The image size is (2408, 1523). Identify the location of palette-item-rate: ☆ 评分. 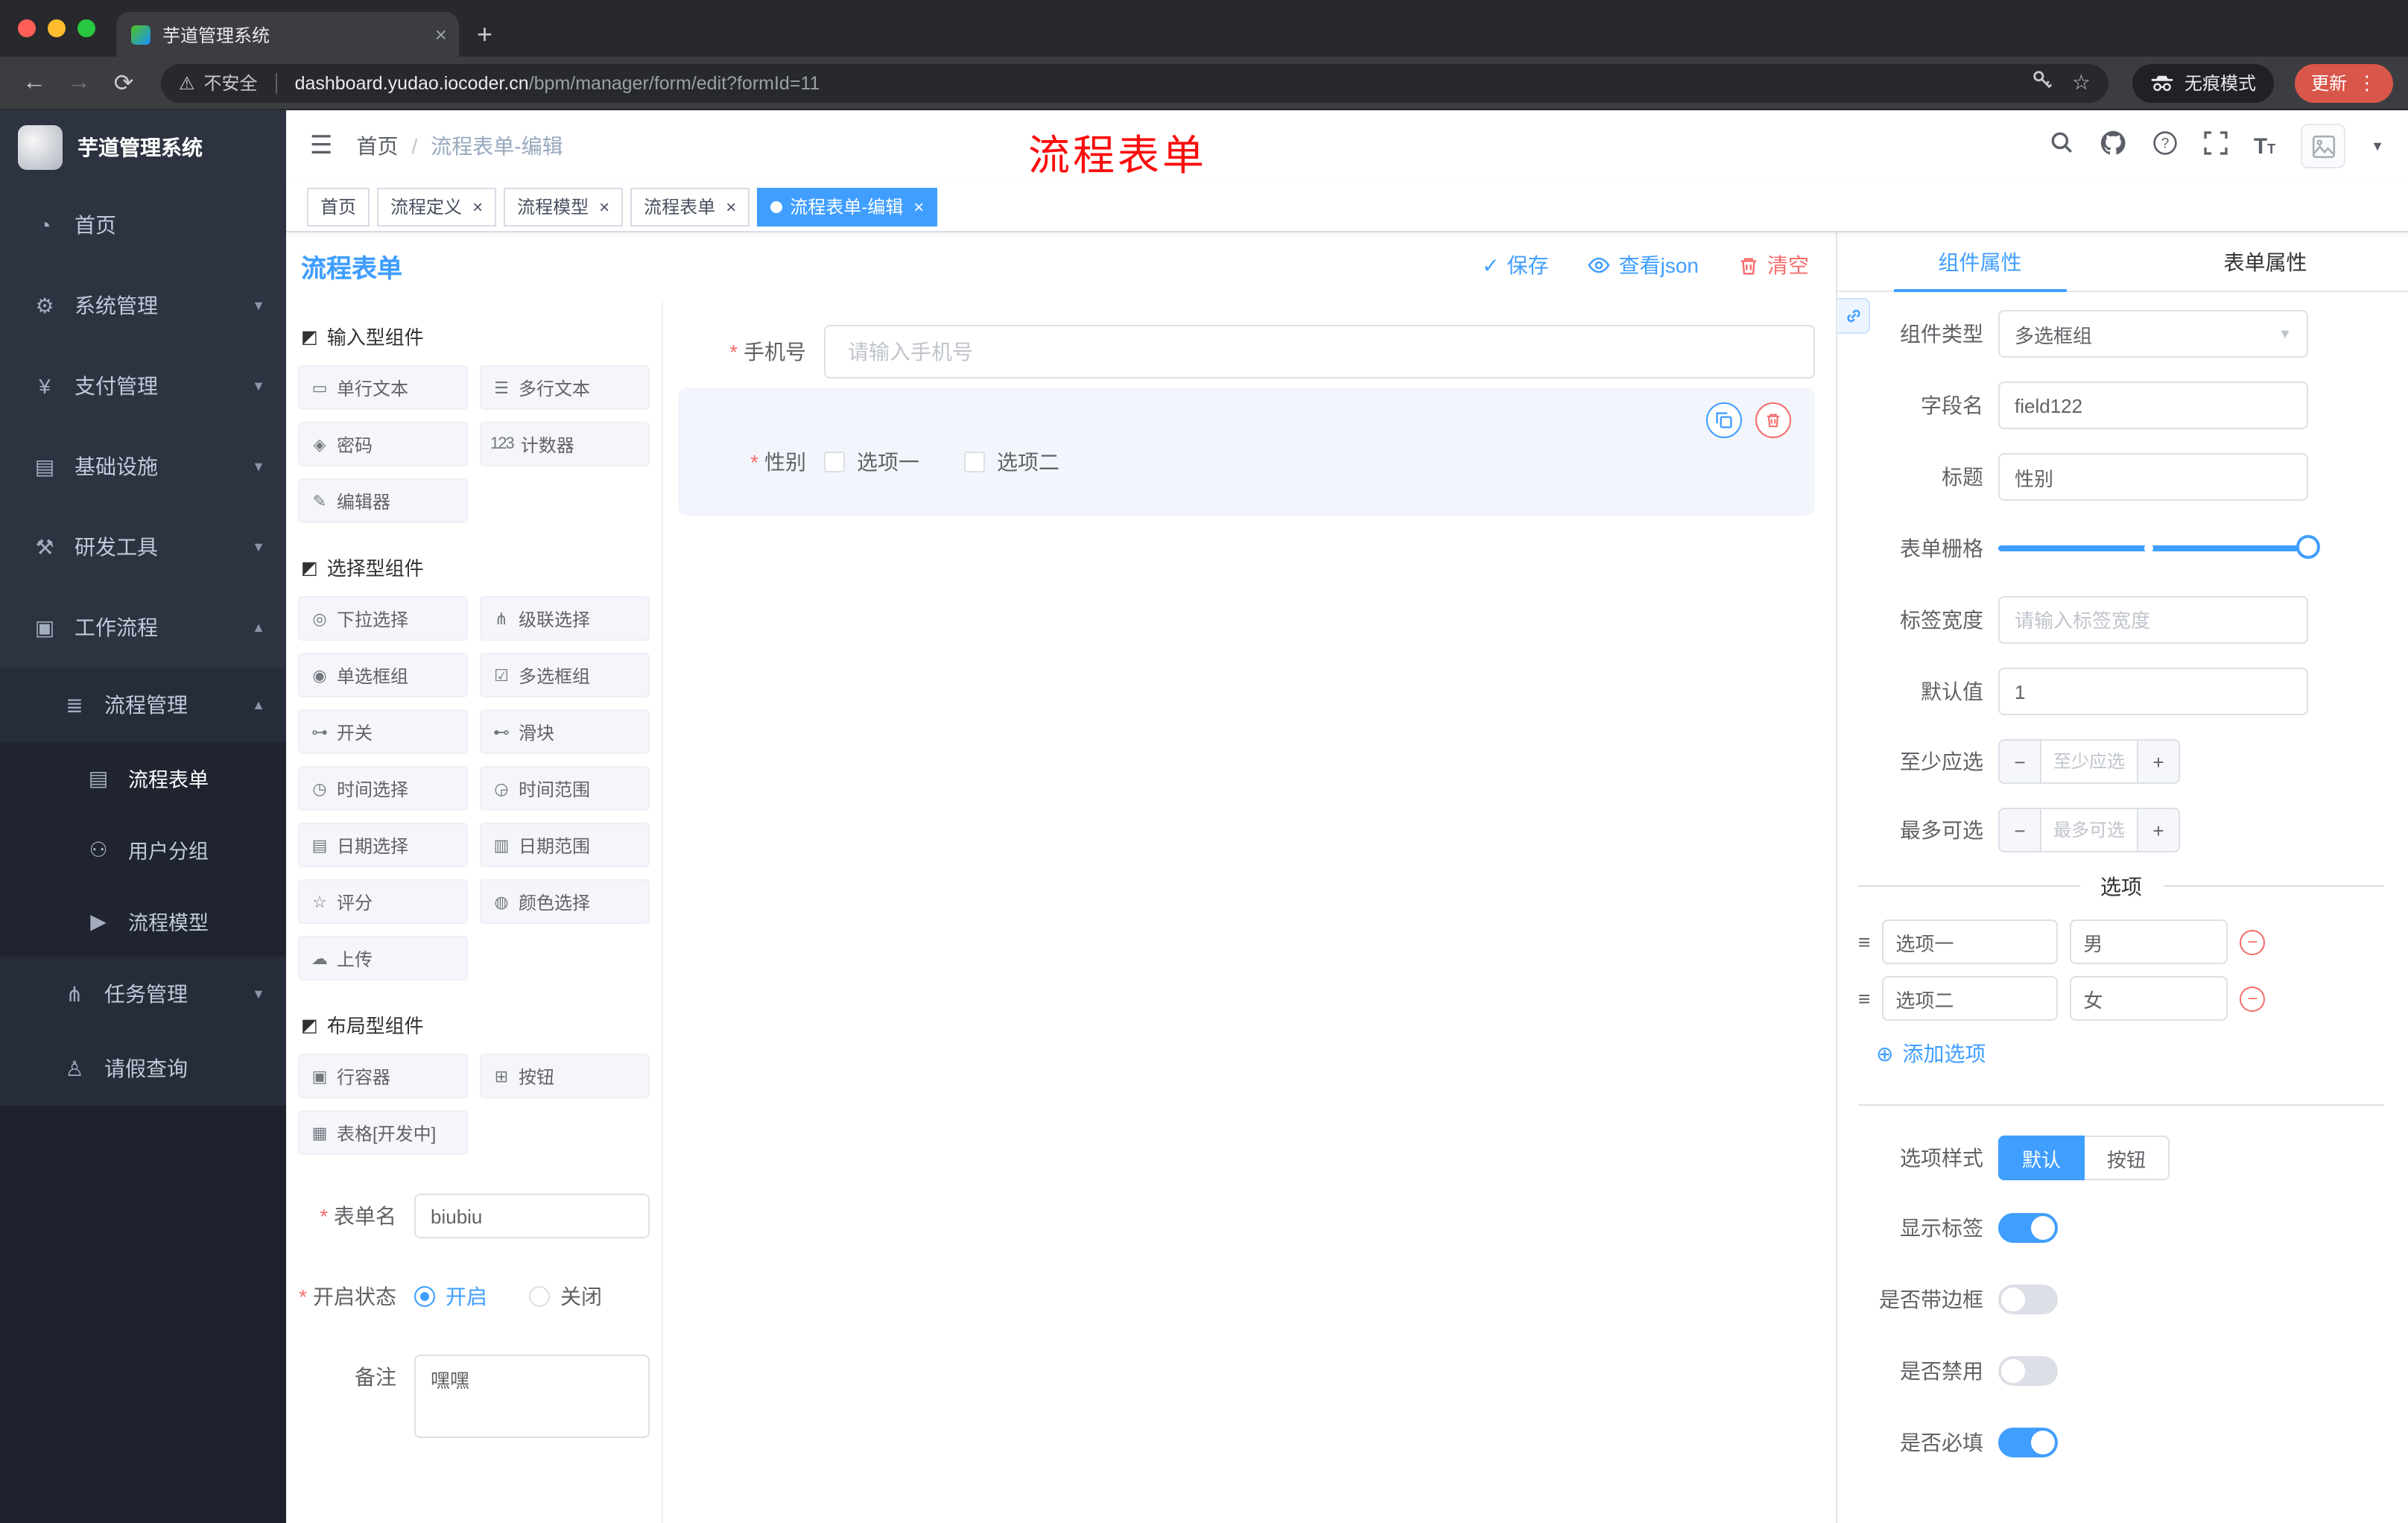
(383, 901).